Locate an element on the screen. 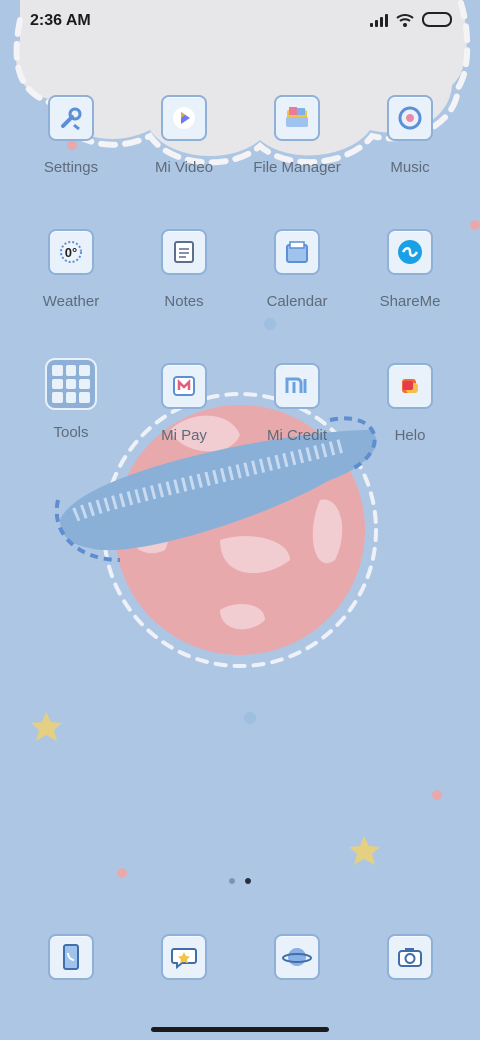  browser-icon is located at coordinates (297, 957).